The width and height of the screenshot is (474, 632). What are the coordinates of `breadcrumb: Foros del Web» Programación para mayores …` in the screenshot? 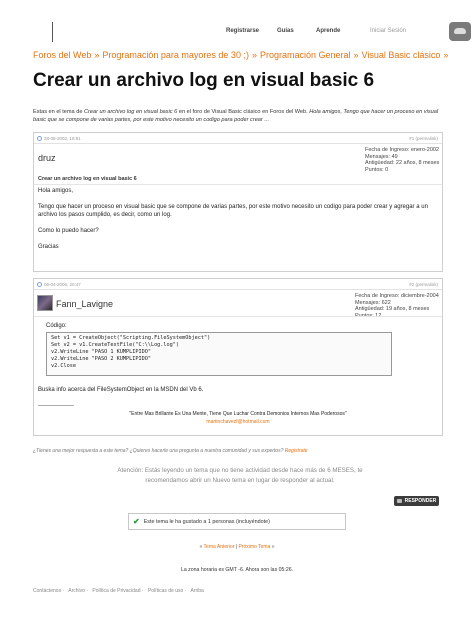 It's located at (242, 55).